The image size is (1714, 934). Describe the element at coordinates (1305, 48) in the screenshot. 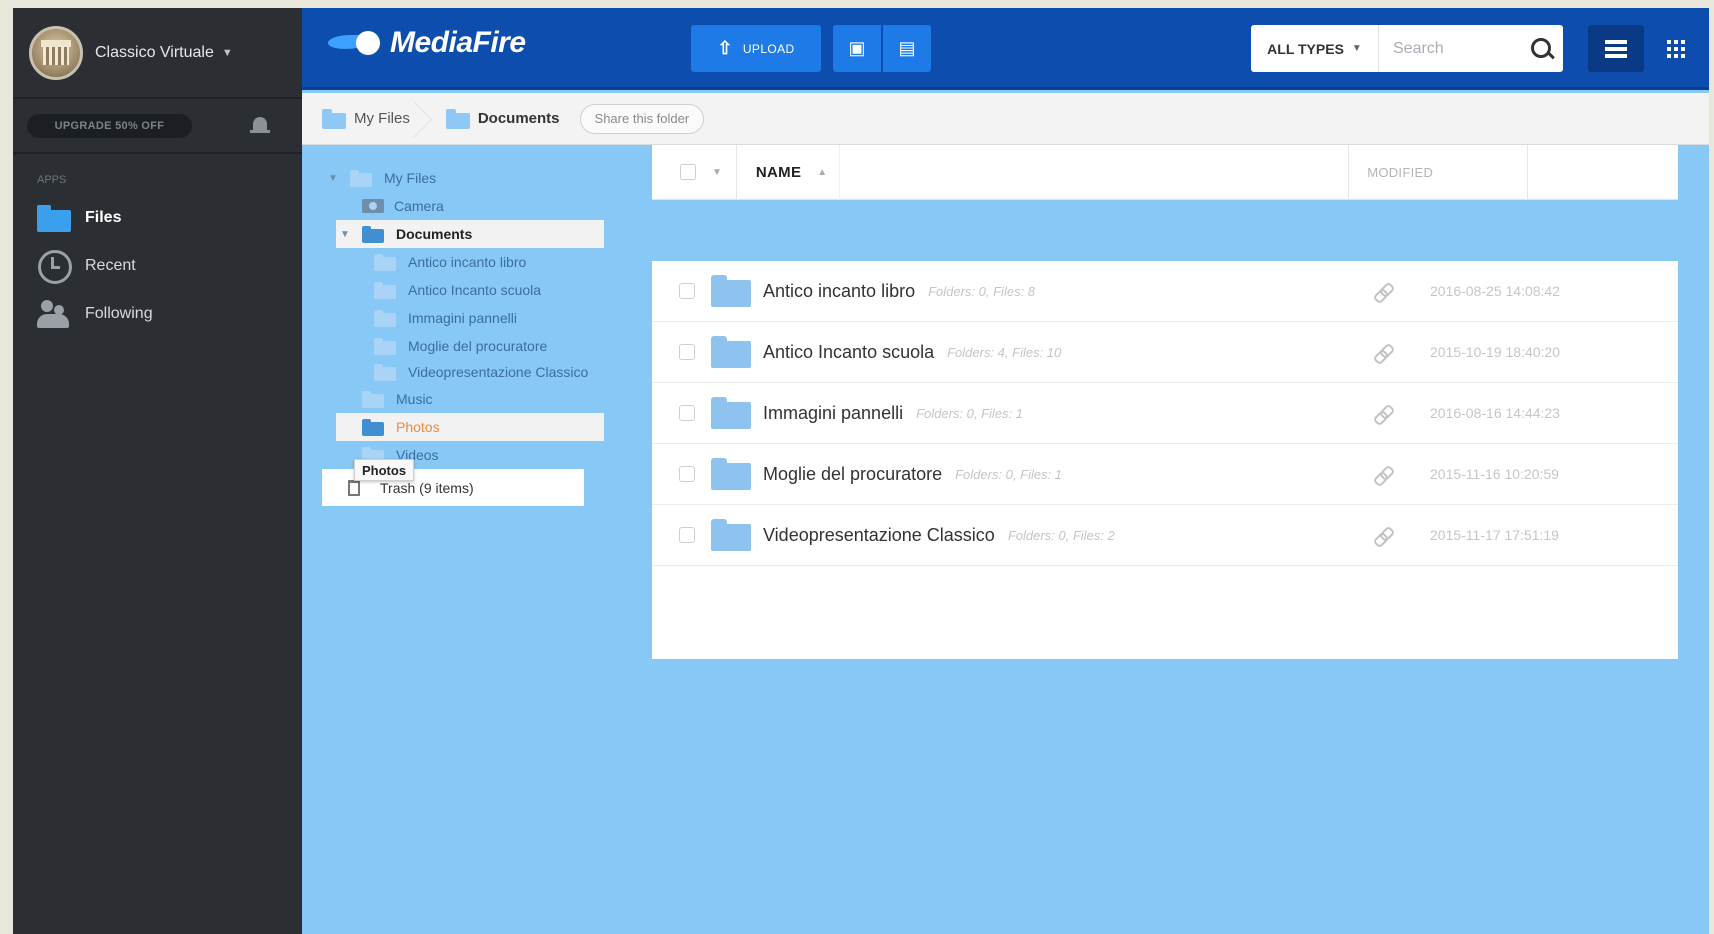

I see `file-type-label: ALL TYPES` at that location.